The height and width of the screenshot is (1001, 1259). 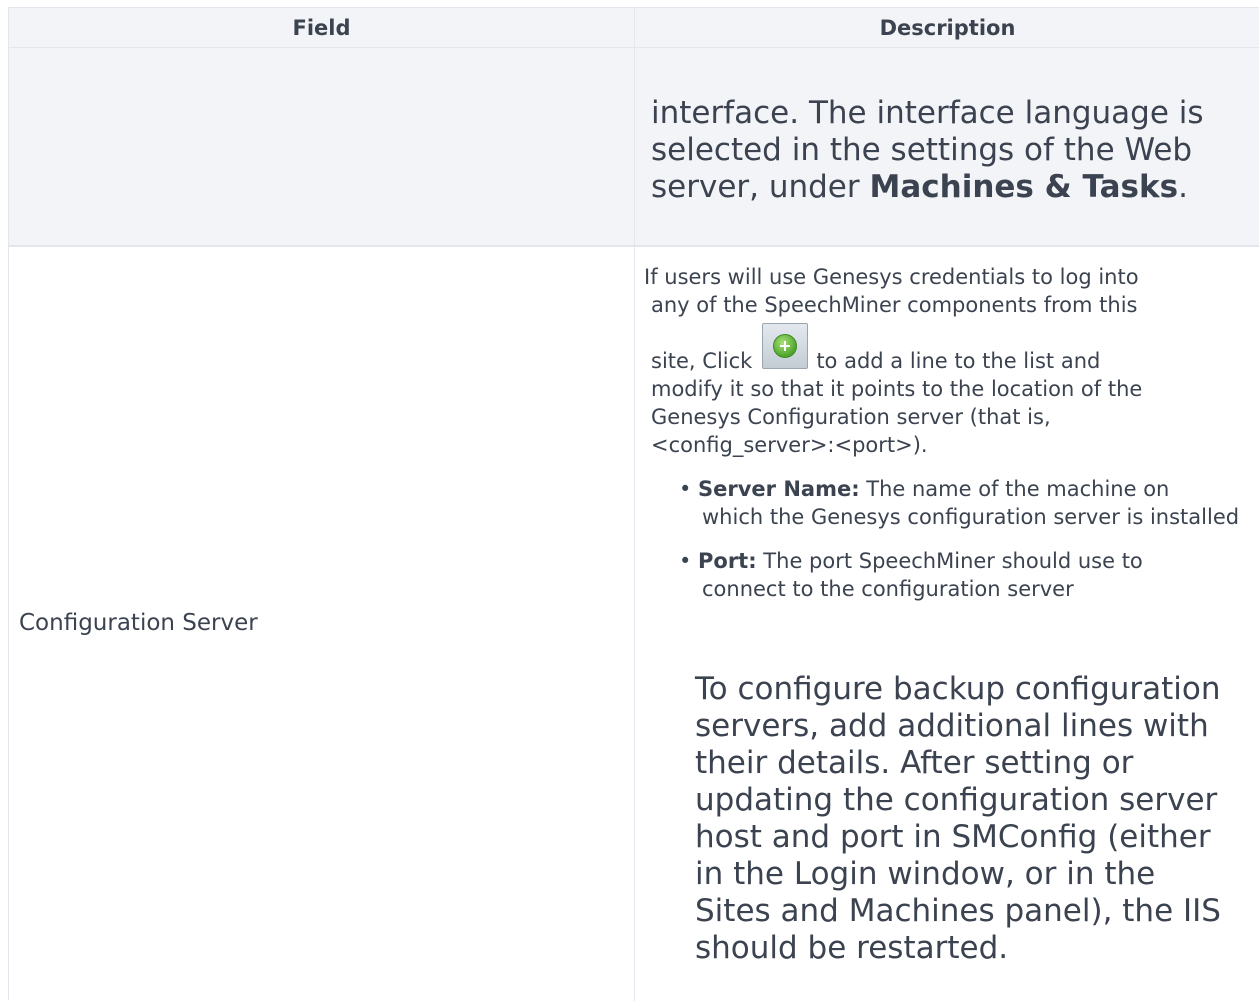 What do you see at coordinates (727, 561) in the screenshot?
I see `list-item-term: Port:` at bounding box center [727, 561].